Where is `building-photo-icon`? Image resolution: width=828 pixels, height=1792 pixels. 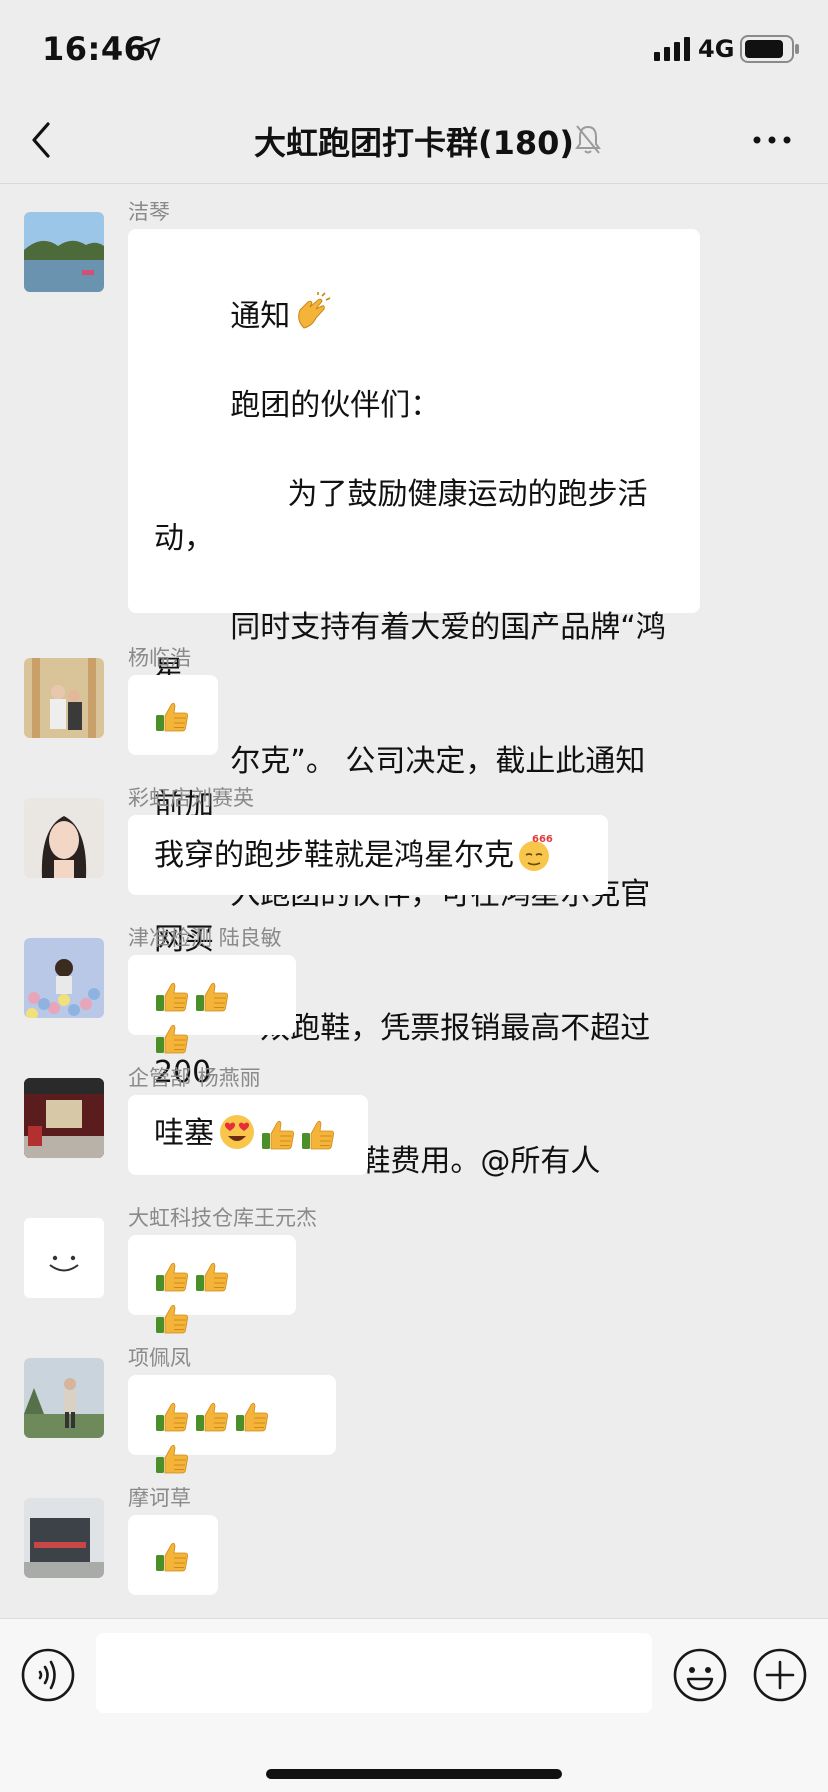
building-photo-icon is located at coordinates (64, 1538).